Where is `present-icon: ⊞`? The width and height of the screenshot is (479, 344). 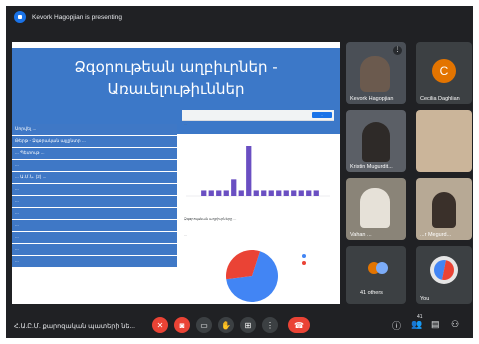
present-icon: ⊞ is located at coordinates (248, 325).